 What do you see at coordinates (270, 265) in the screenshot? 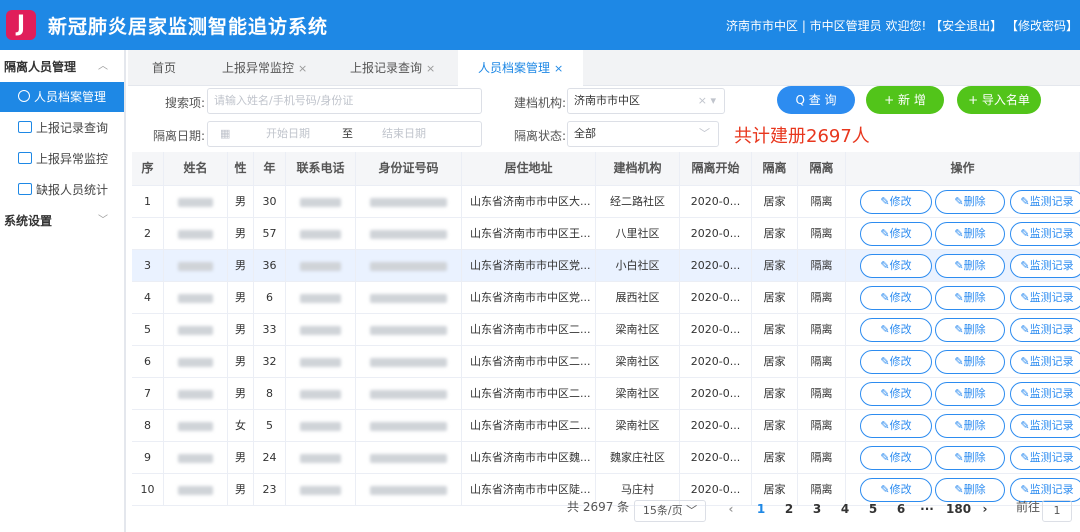
I see `cell-age: 36` at bounding box center [270, 265].